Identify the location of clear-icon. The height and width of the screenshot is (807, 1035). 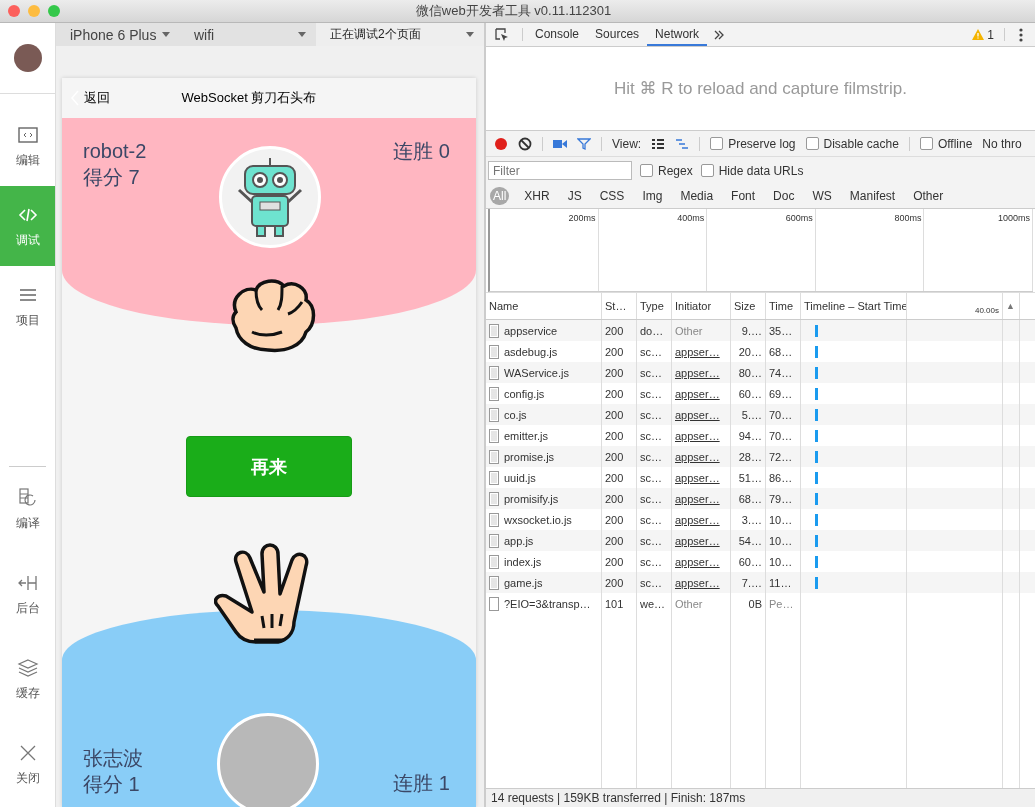
(525, 143).